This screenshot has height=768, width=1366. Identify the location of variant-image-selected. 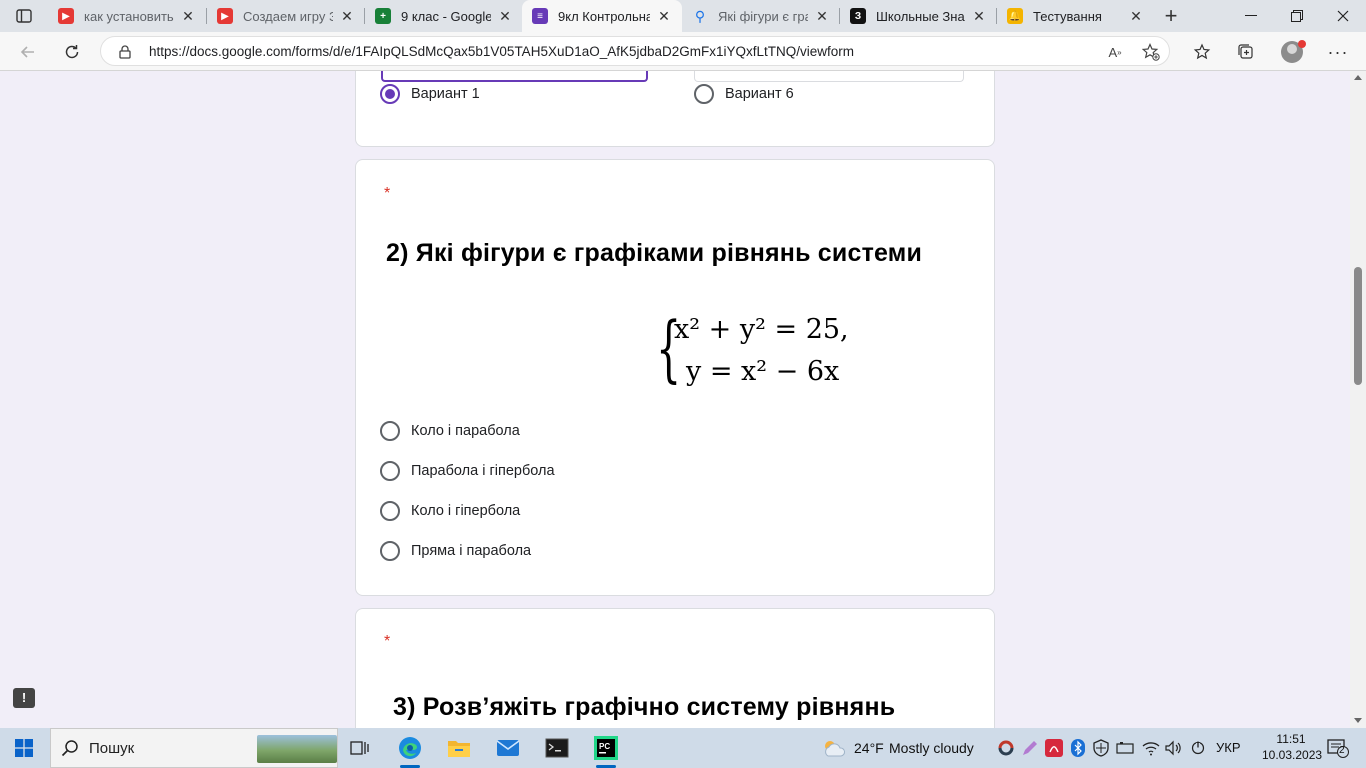
(514, 76).